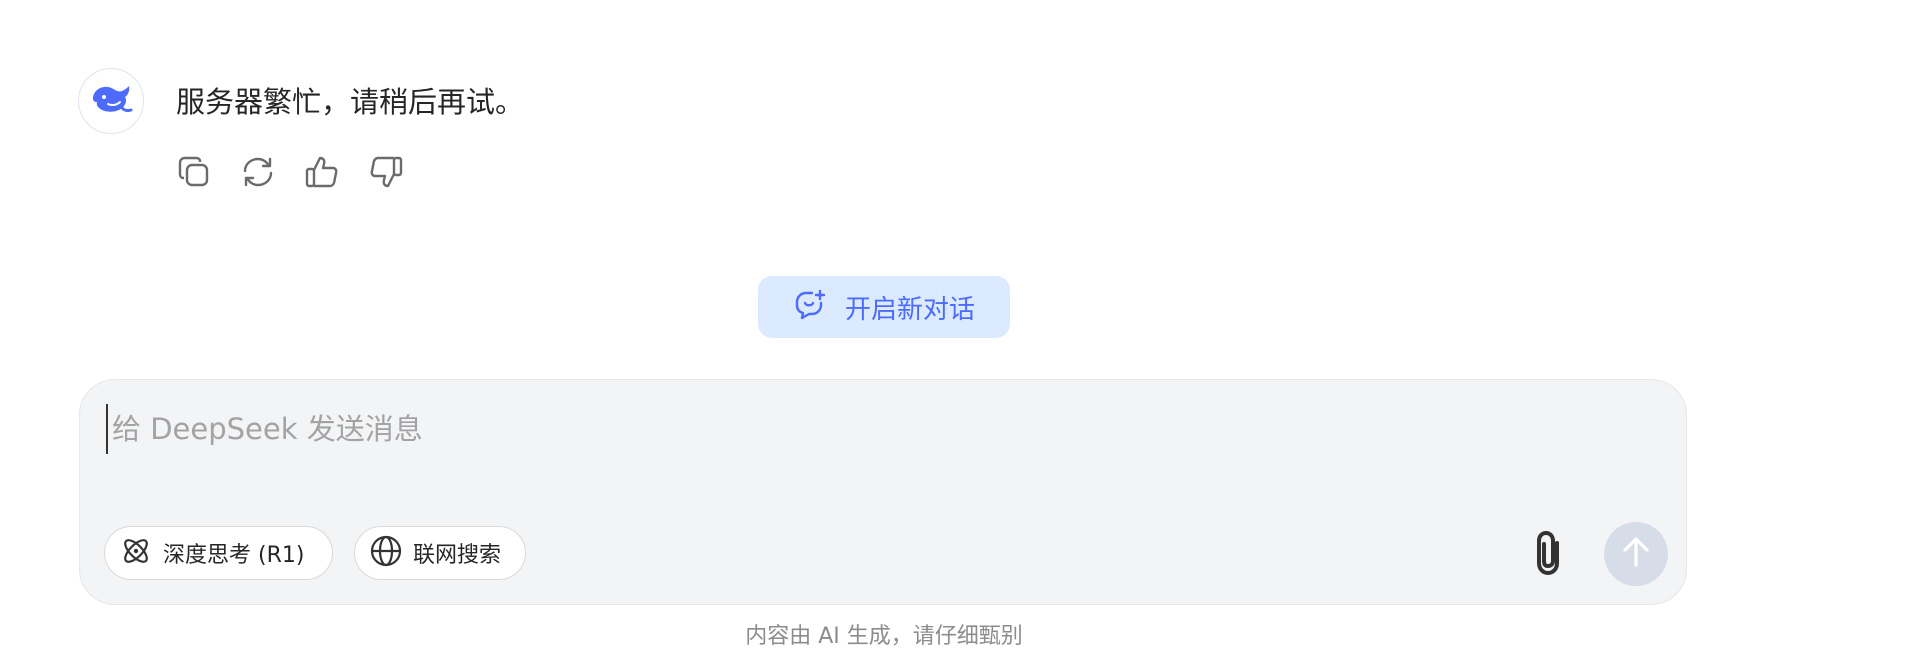 The image size is (1910, 652). I want to click on message-actions, so click(290, 174).